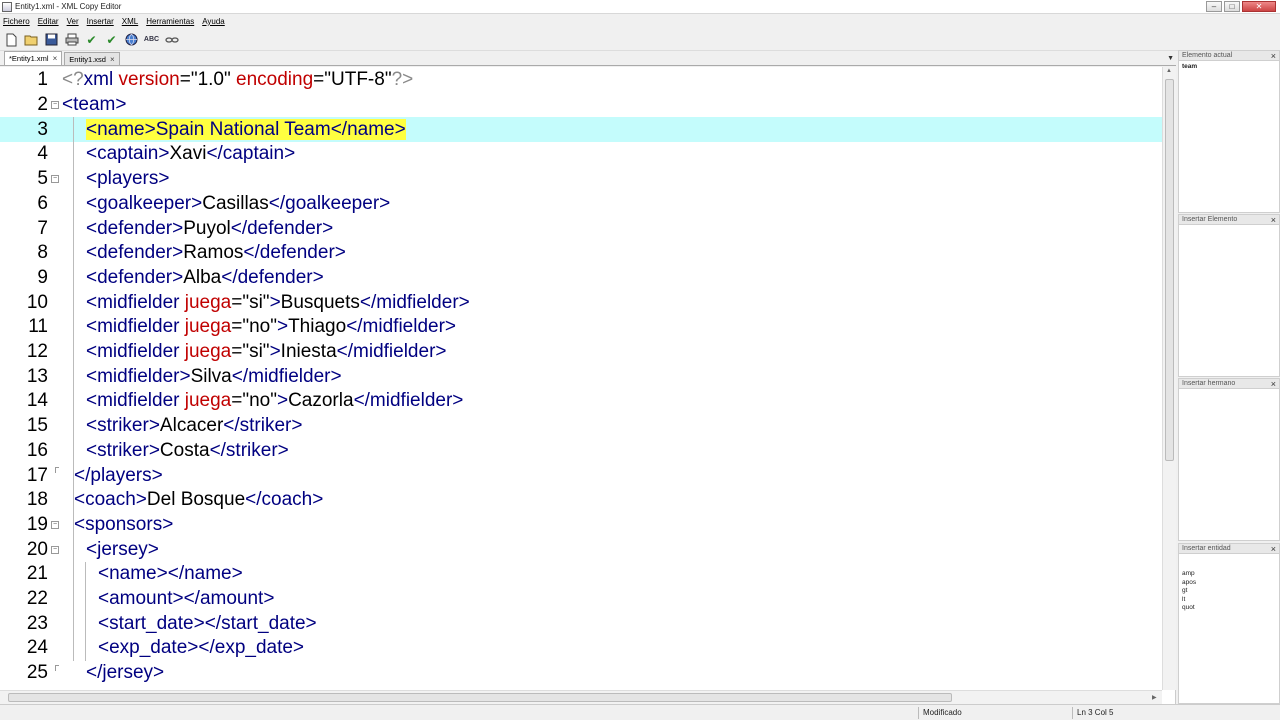 This screenshot has height=720, width=1280. Describe the element at coordinates (402, 80) in the screenshot. I see `code-token: ?>` at that location.